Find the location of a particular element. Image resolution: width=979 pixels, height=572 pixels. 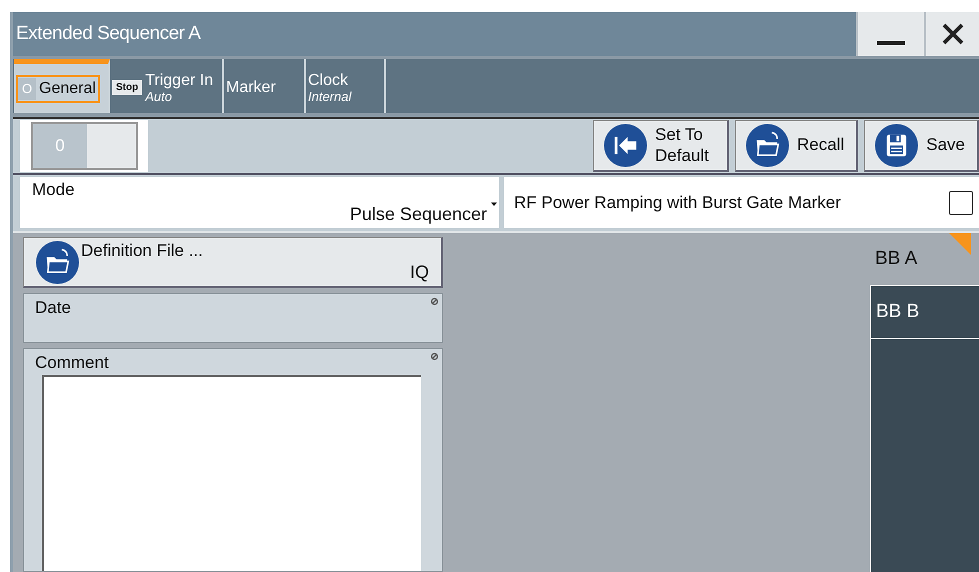

side-tab: BB B is located at coordinates (924, 311).